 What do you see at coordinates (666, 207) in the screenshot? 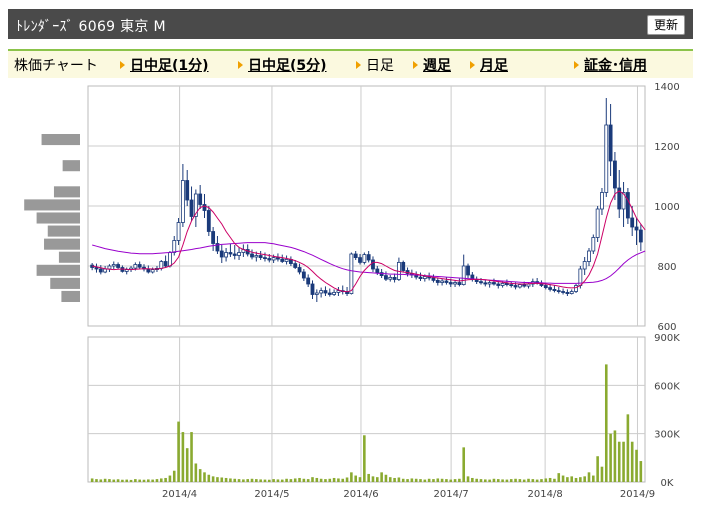
I see `y-tick-label: 1000` at bounding box center [666, 207].